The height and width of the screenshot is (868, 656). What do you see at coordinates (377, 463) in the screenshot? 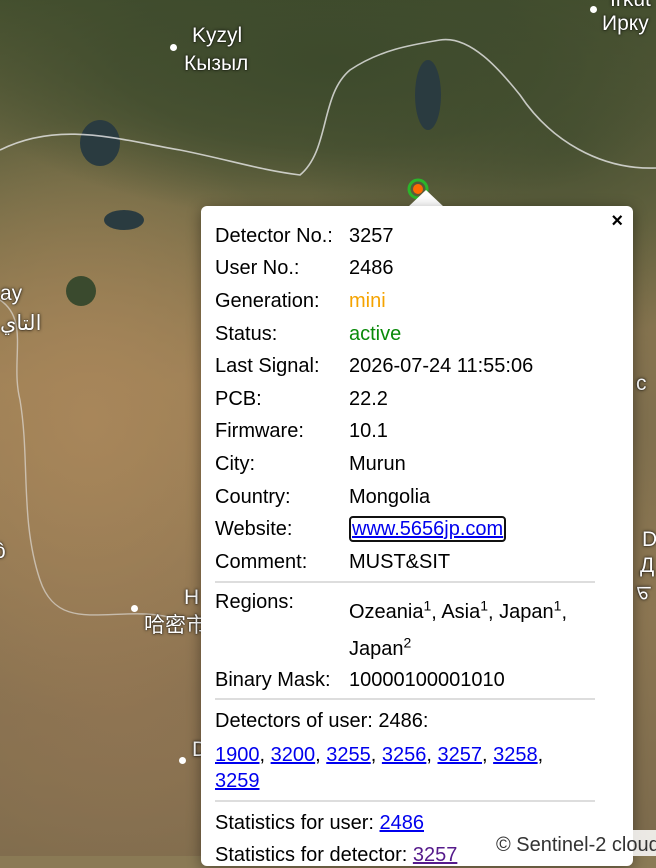
I see `field-value: Murun` at bounding box center [377, 463].